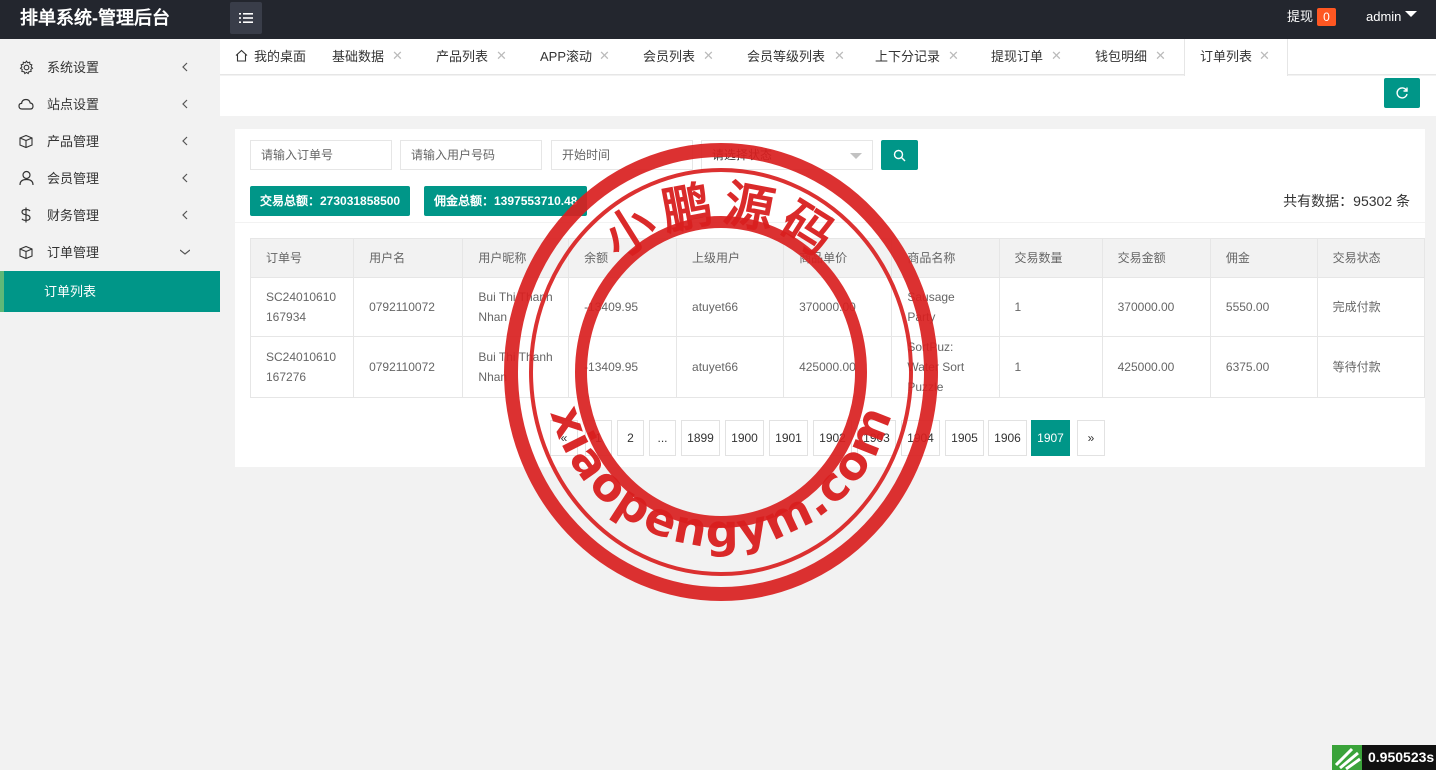 The width and height of the screenshot is (1436, 770). What do you see at coordinates (1383, 16) in the screenshot?
I see `user-menu: admin` at bounding box center [1383, 16].